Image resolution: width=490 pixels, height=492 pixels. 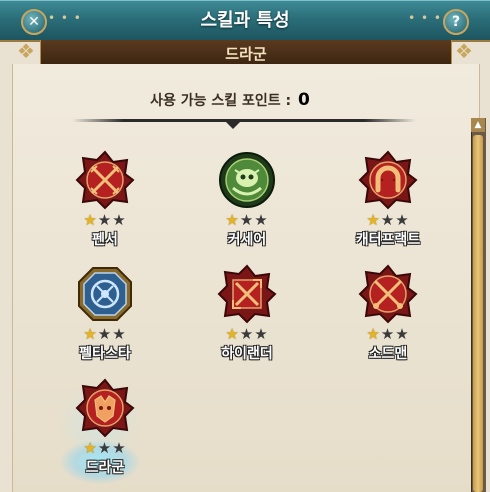 I want to click on skill-item-peltasta: ★★★ 펠타스타, so click(x=105, y=313).